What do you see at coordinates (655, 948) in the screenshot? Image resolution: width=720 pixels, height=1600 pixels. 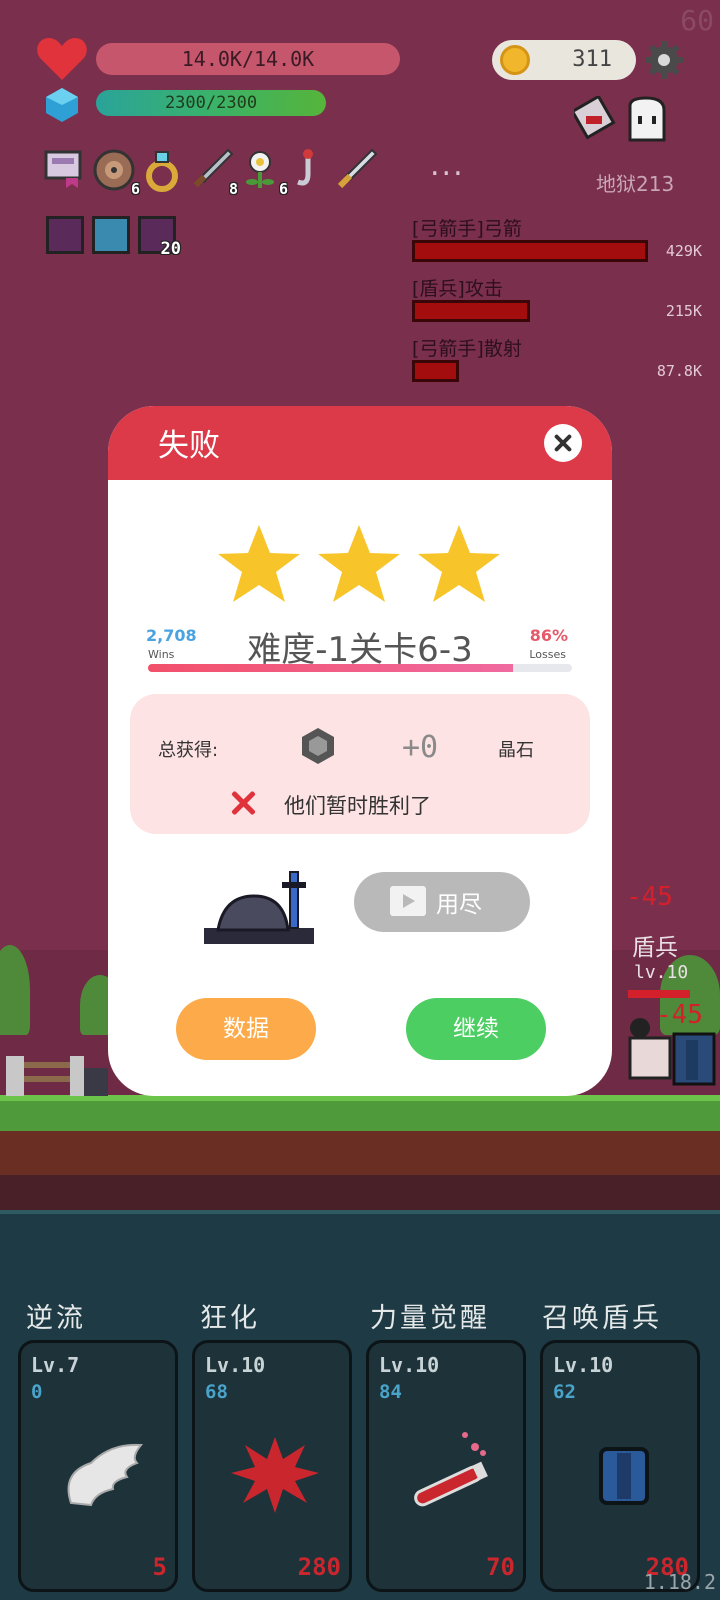 I see `enemy-name: 盾兵` at bounding box center [655, 948].